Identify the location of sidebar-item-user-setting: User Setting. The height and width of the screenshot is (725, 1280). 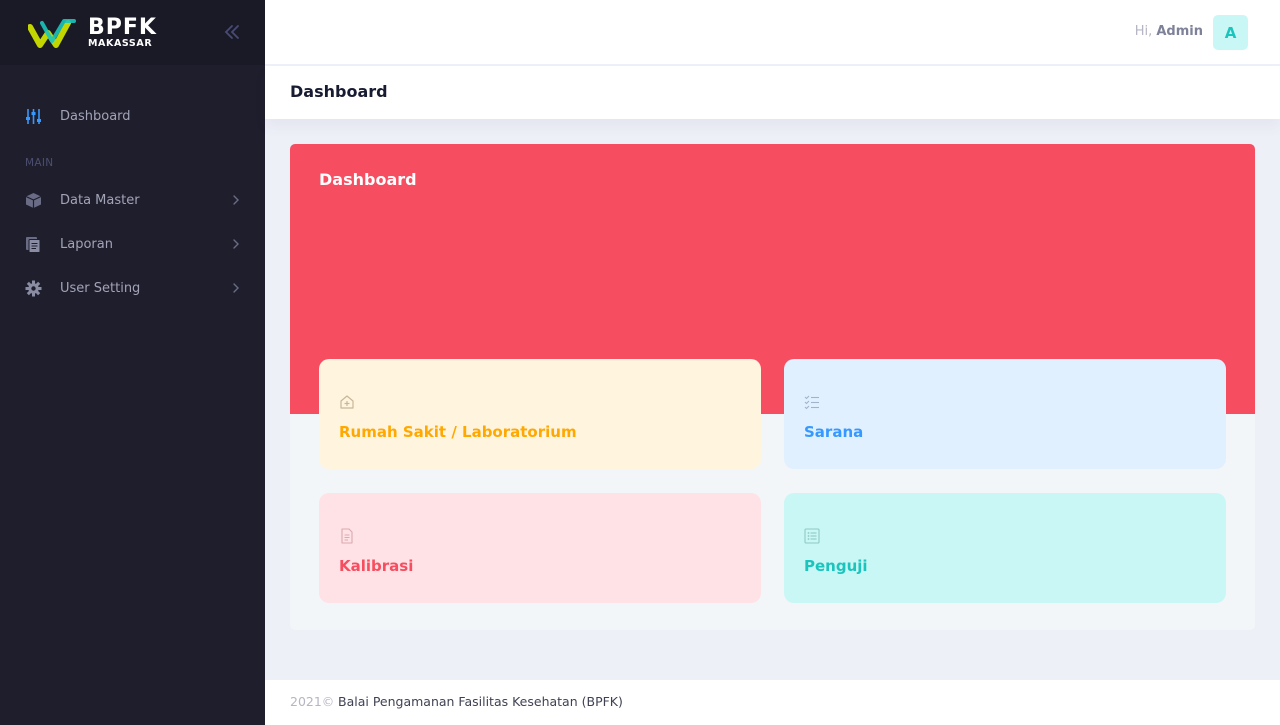
(132, 288).